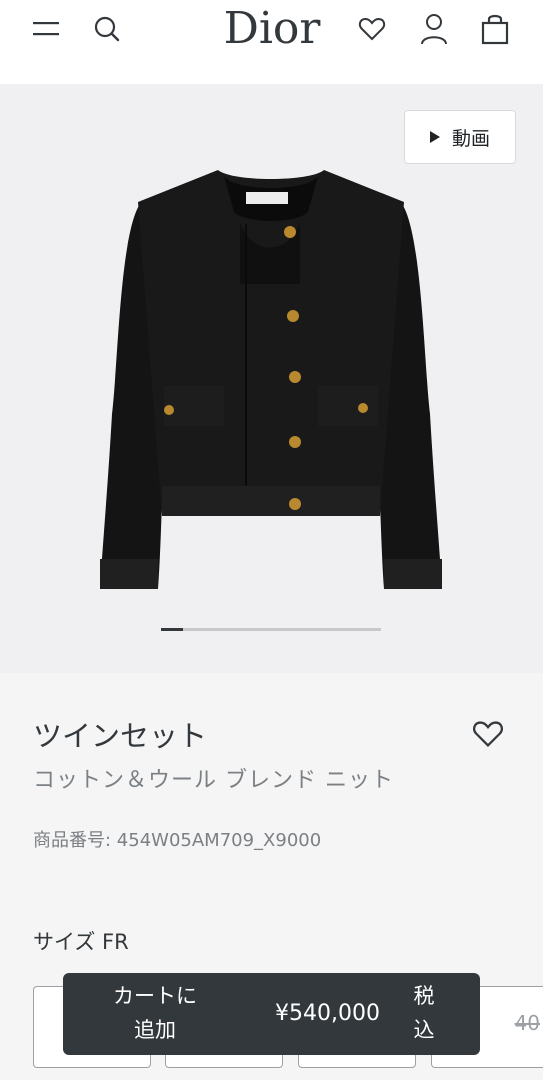 The width and height of the screenshot is (543, 1080). What do you see at coordinates (271, 1014) in the screenshot?
I see `add-to-cart-button: カートに 追加 ¥540,000 税 込` at bounding box center [271, 1014].